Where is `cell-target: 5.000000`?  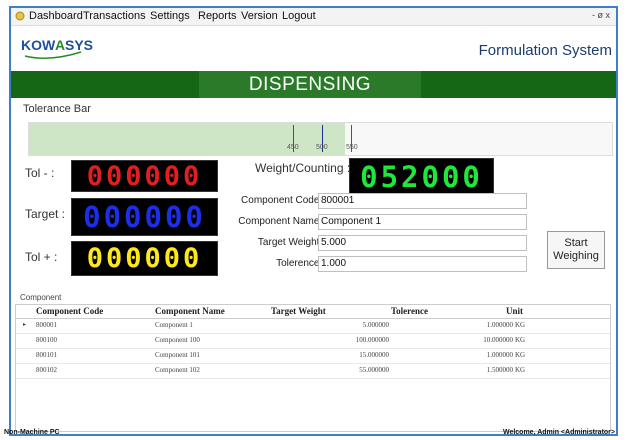
cell-target: 5.000000 is located at coordinates (375, 325).